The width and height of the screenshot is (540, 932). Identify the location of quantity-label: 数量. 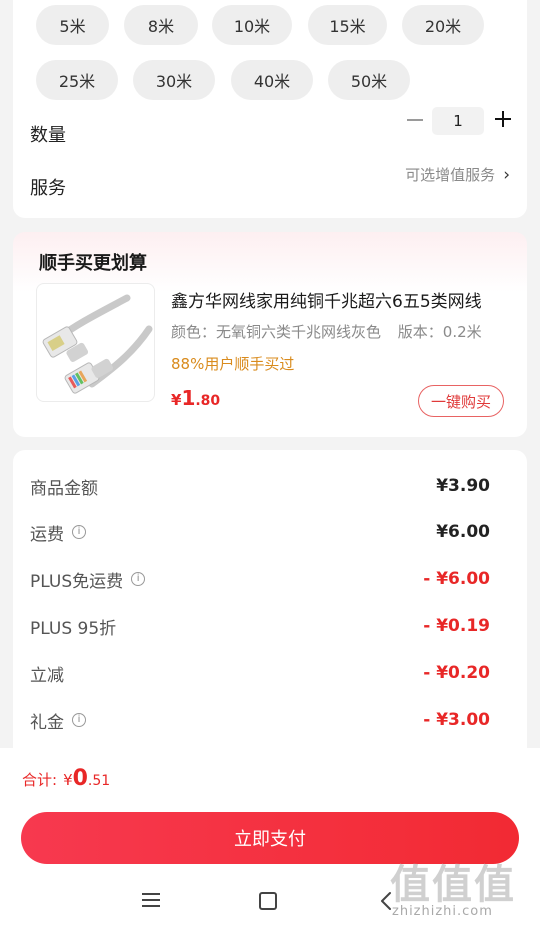
(48, 135).